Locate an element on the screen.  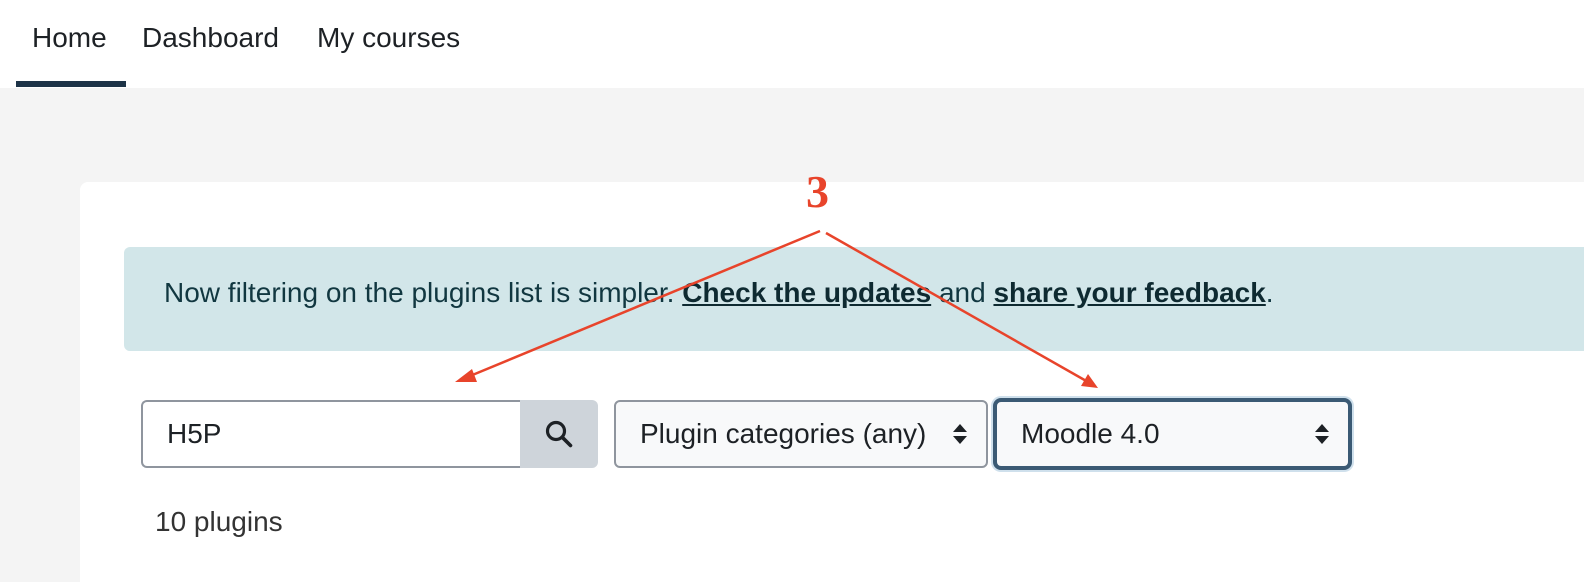
nav-my-courses: My courses is located at coordinates (388, 38).